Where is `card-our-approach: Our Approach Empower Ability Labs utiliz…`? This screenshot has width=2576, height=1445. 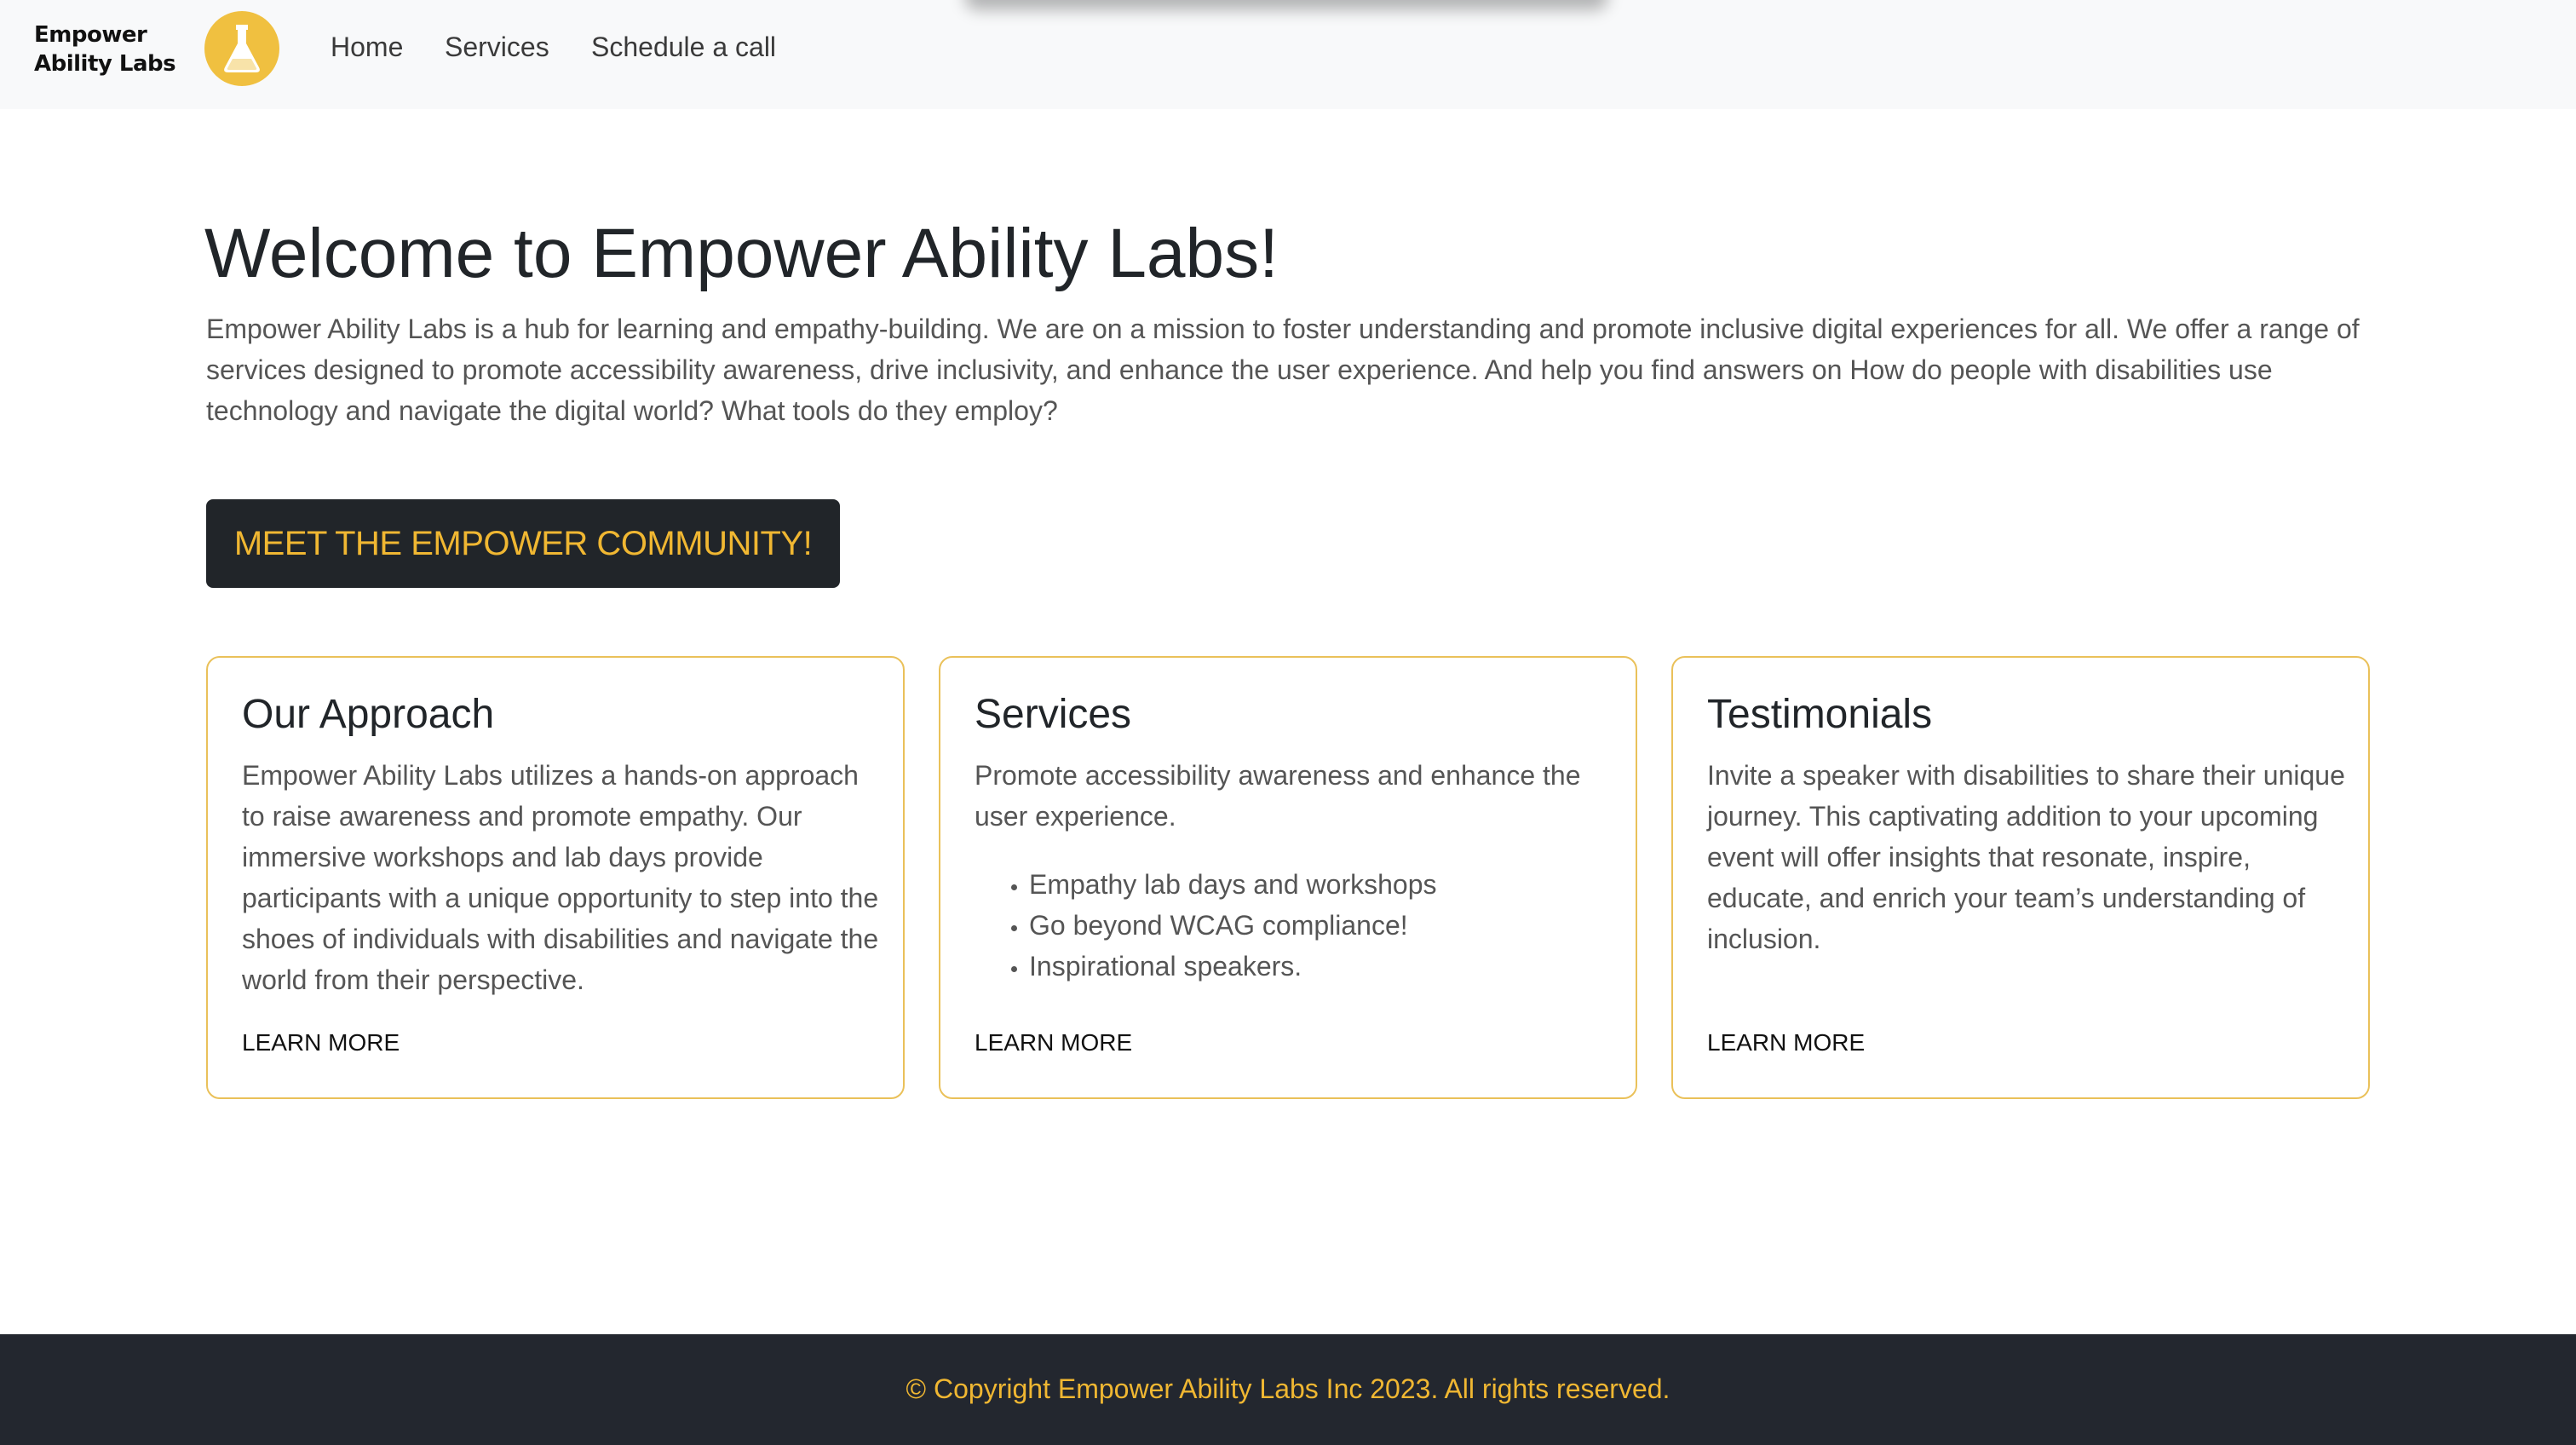
card-our-approach: Our Approach Empower Ability Labs utiliz… is located at coordinates (556, 877).